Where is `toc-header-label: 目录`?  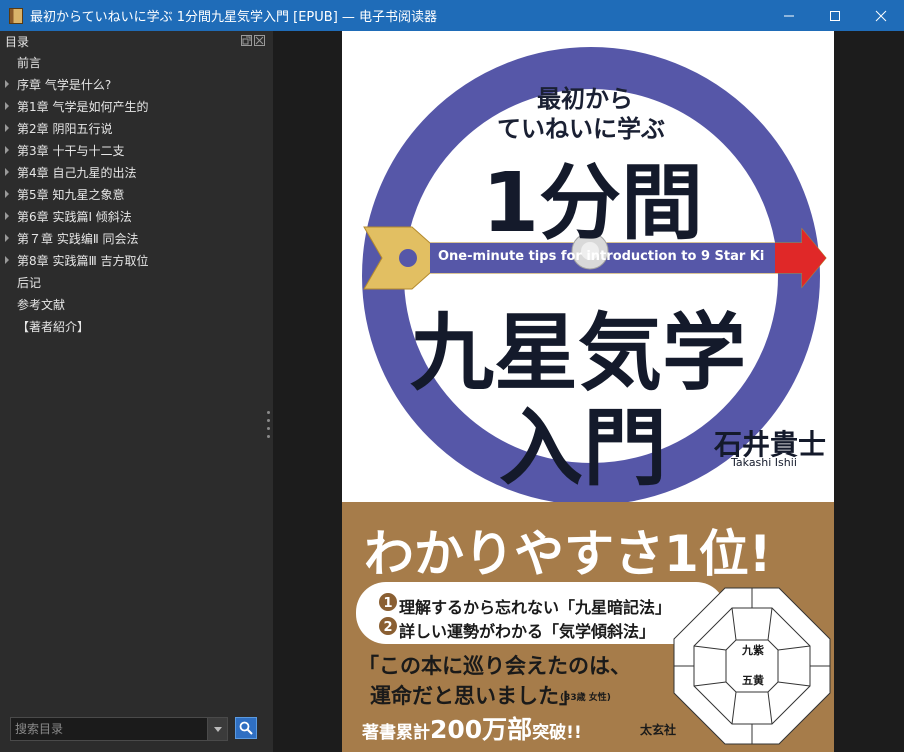 toc-header-label: 目录 is located at coordinates (17, 41).